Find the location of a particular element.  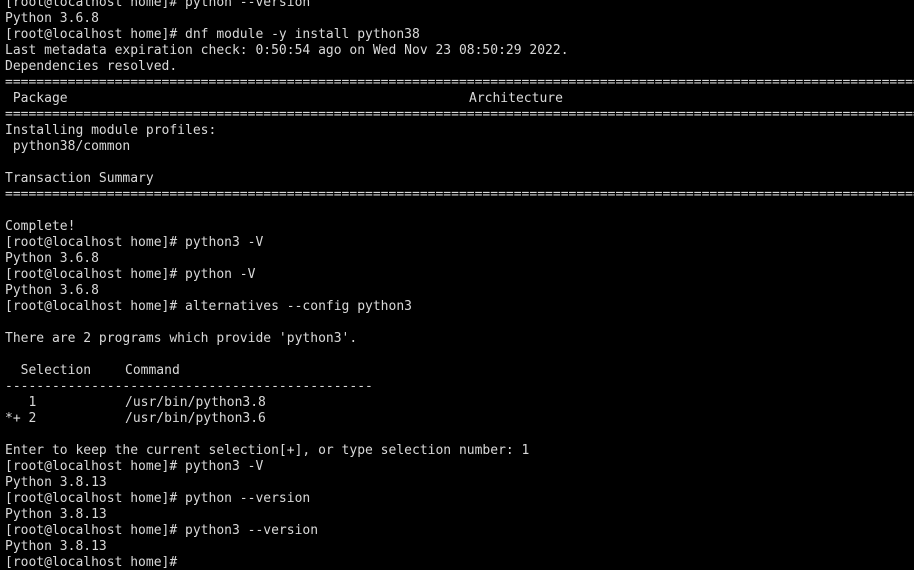

terminal-line: Installing module profiles: is located at coordinates (111, 130).